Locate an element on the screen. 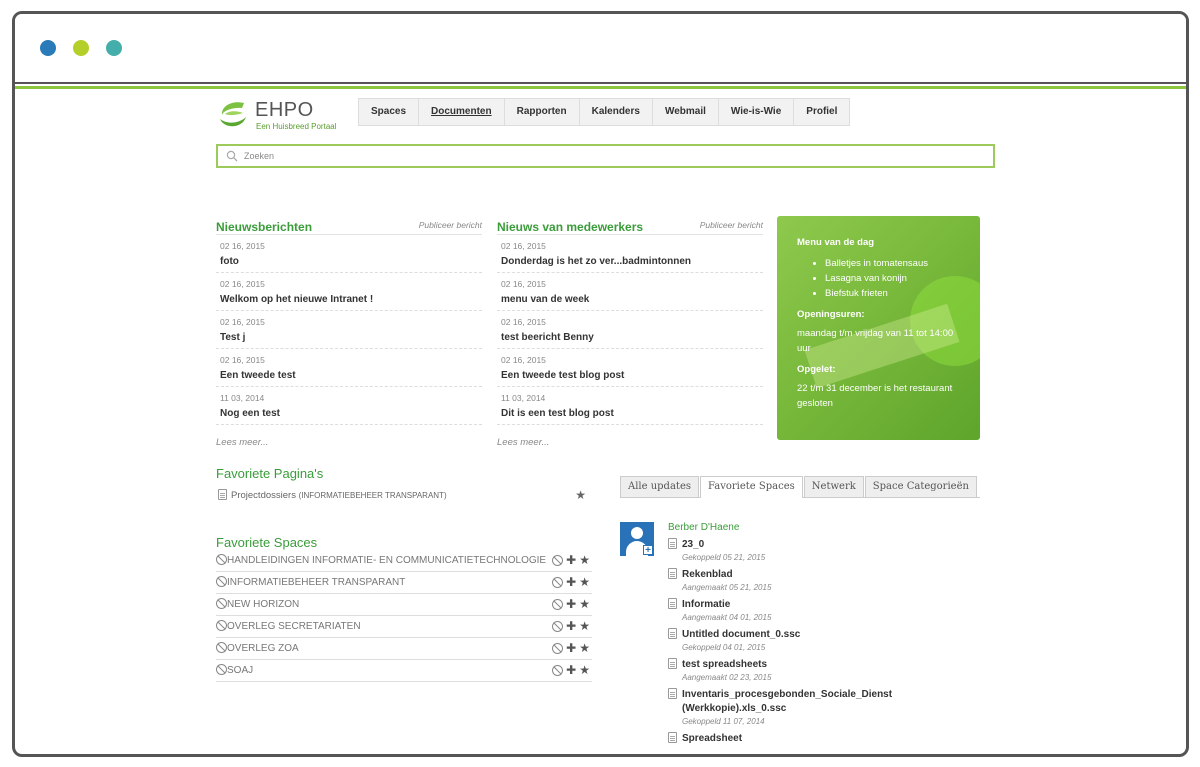  news-item: 02 16, 2015 Een tweede test is located at coordinates (349, 368).